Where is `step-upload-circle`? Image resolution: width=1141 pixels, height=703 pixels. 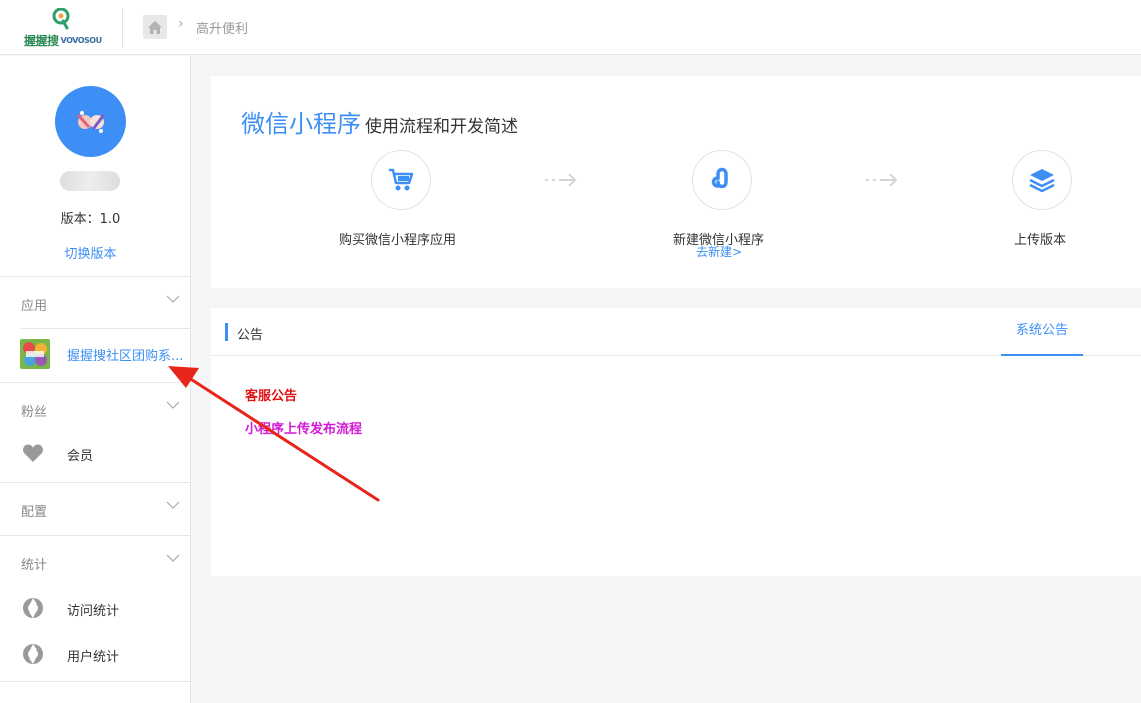 step-upload-circle is located at coordinates (1042, 180).